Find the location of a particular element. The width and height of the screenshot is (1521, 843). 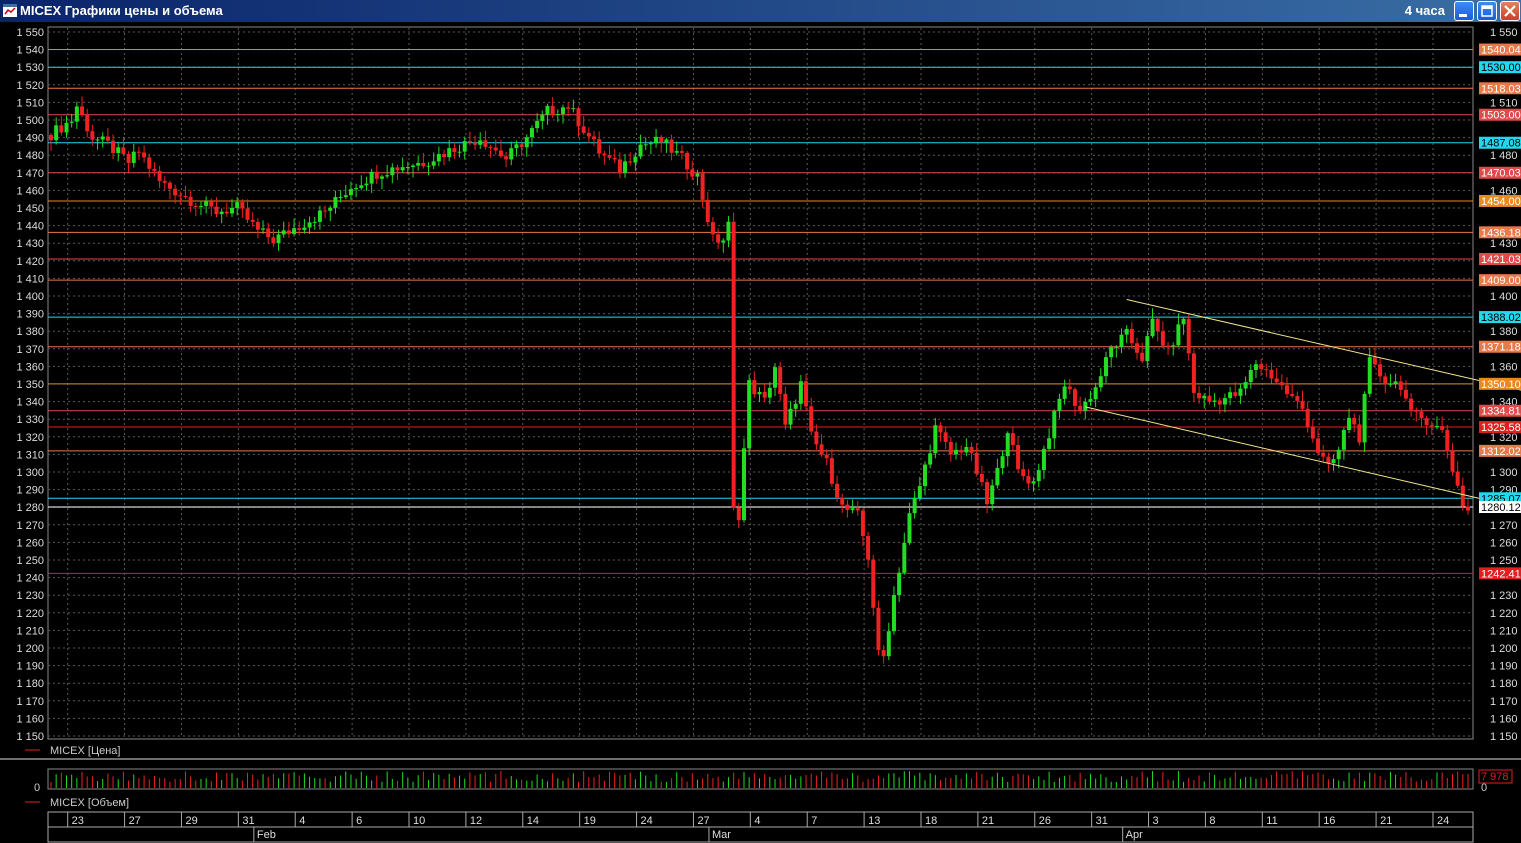

maximize-button is located at coordinates (1487, 11).